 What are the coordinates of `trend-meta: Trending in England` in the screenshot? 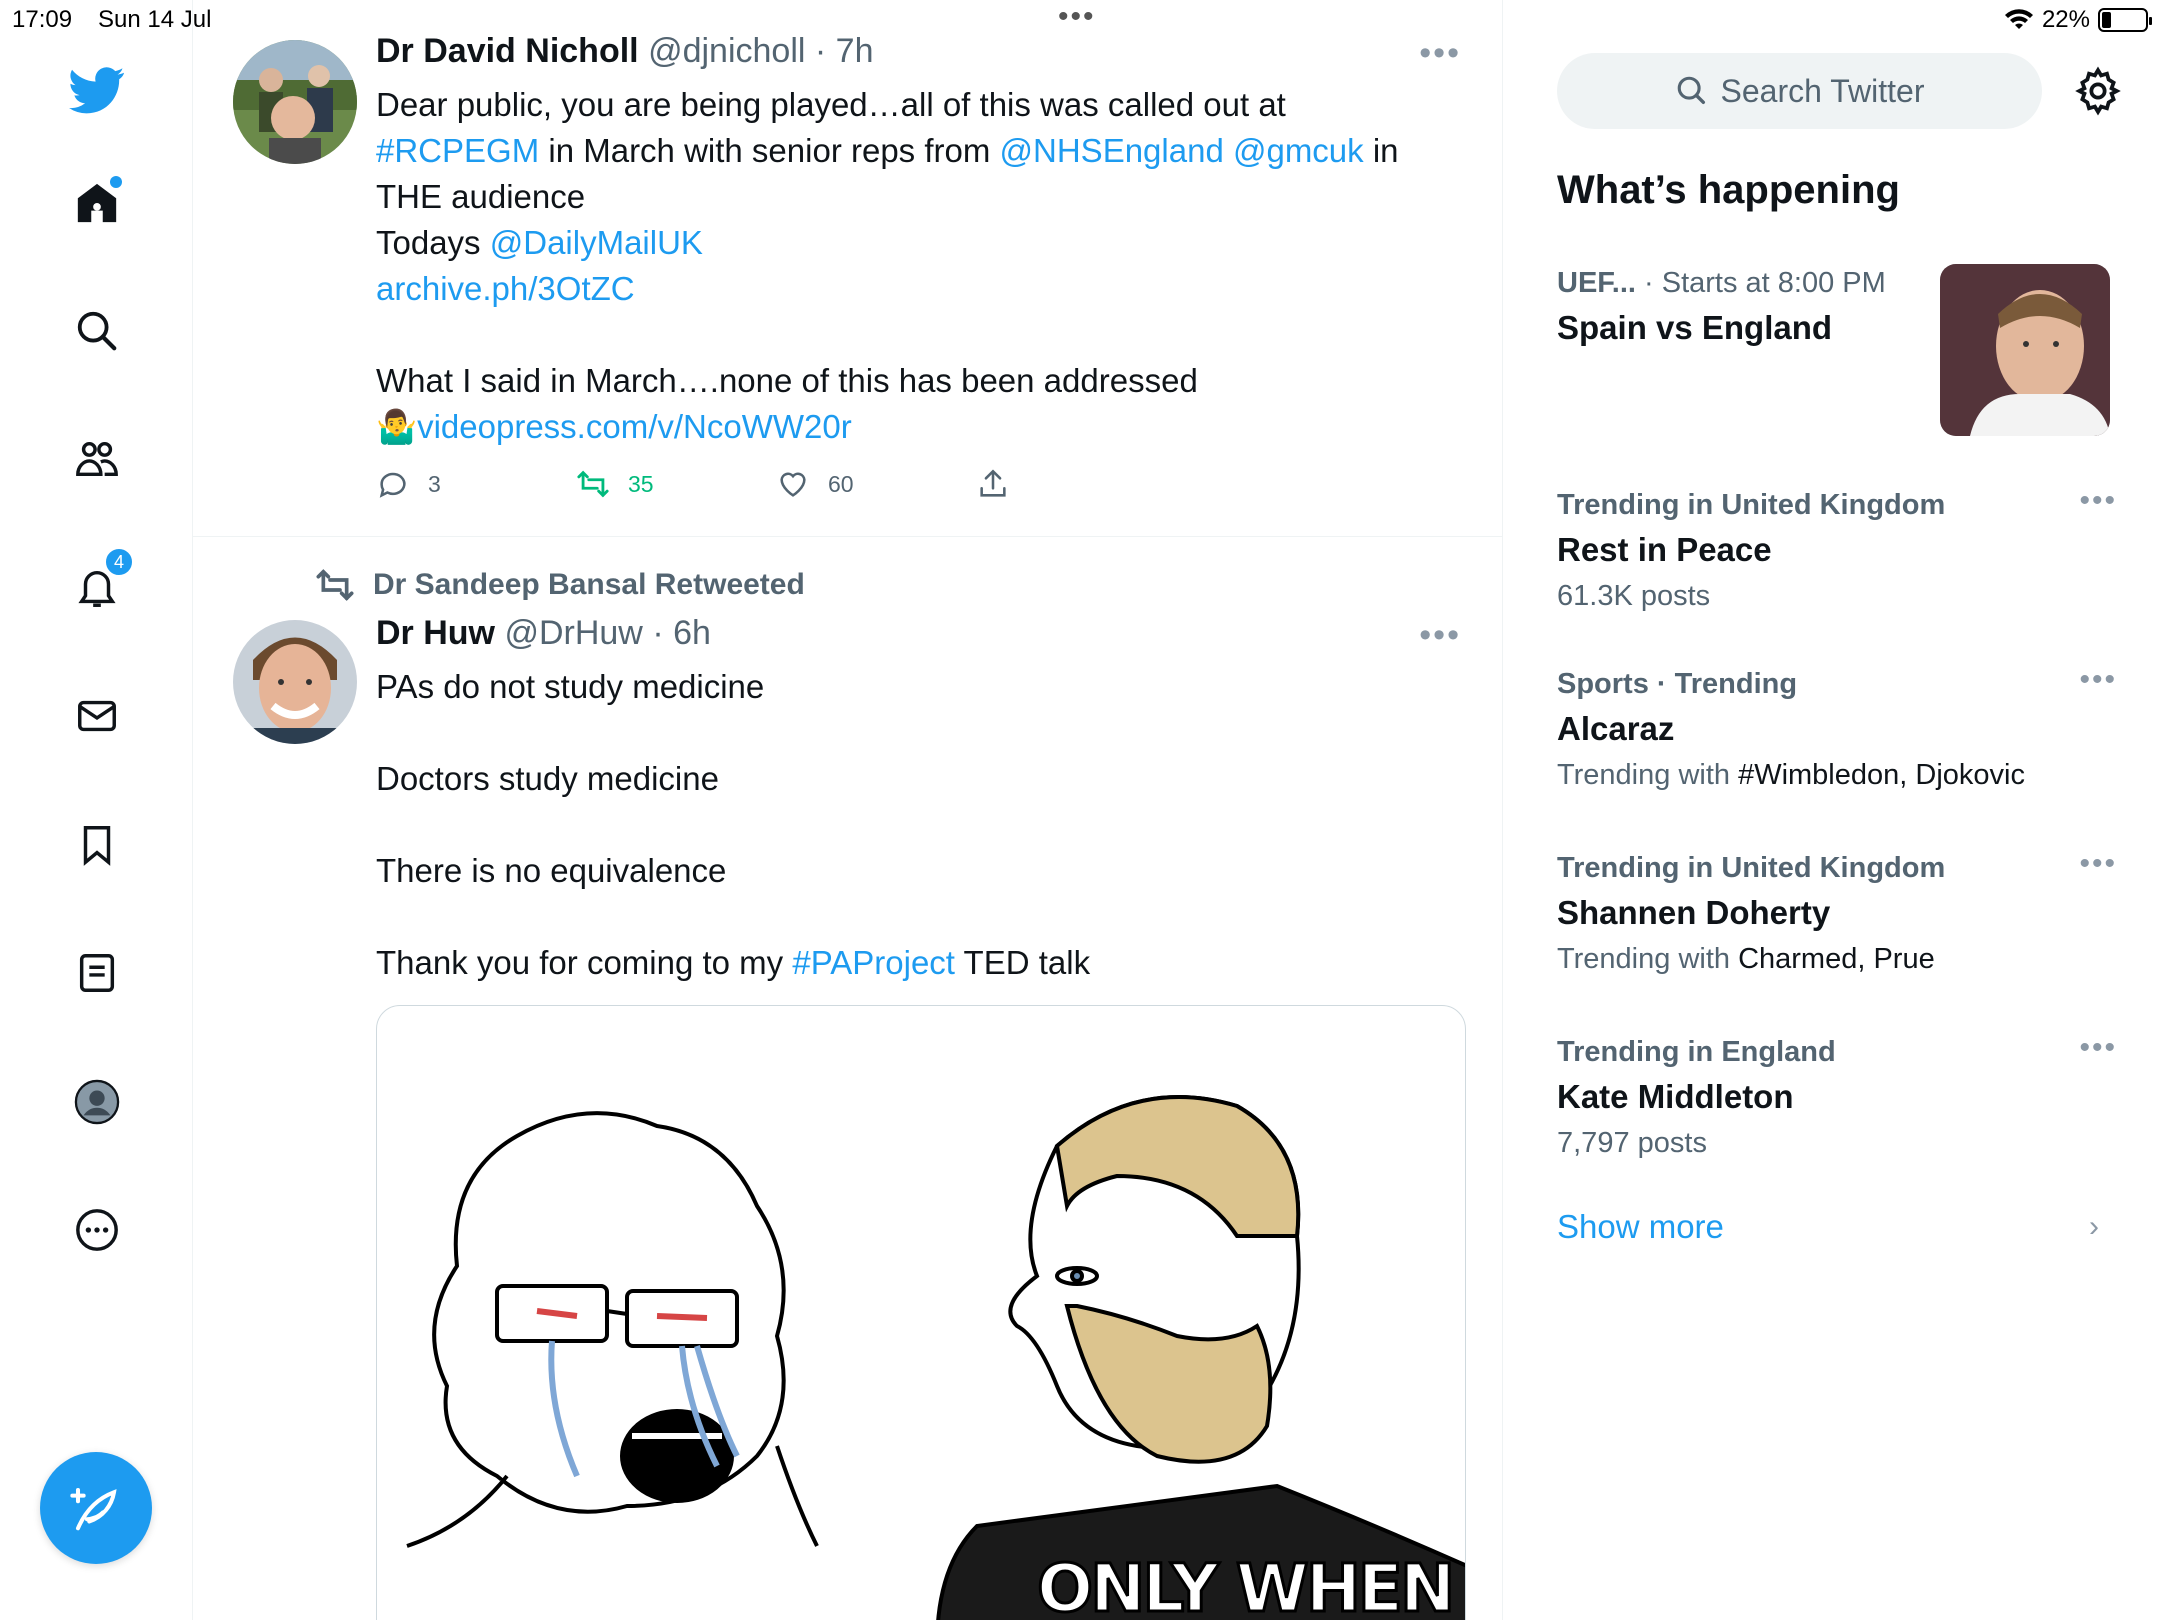 It's located at (1696, 1052).